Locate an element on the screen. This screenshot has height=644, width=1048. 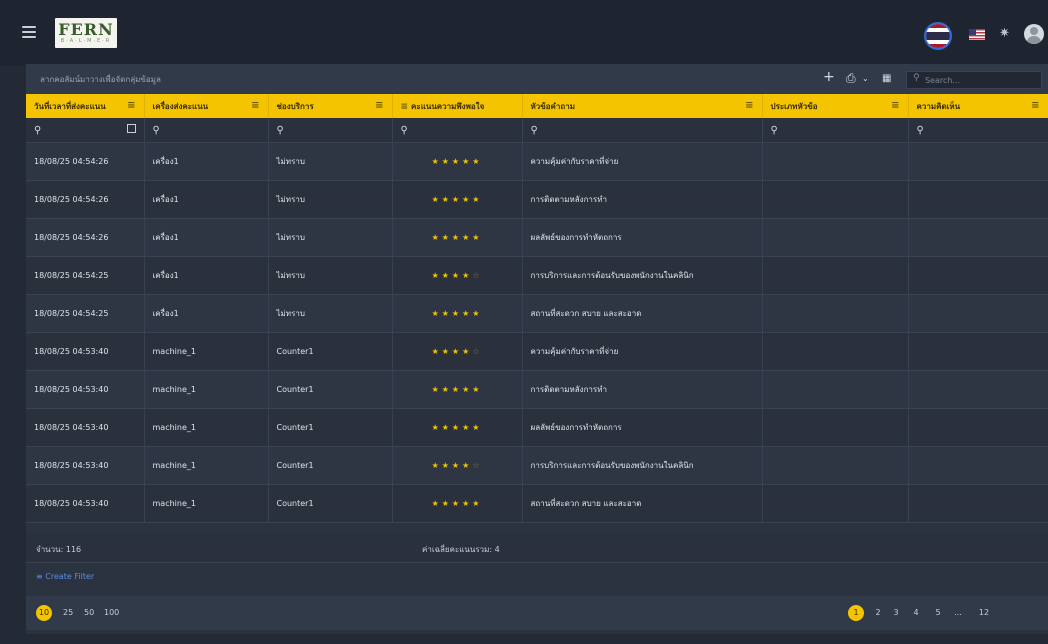
average-score: ค่าเฉลี่ยคะแนนรวม: 4 is located at coordinates (461, 549).